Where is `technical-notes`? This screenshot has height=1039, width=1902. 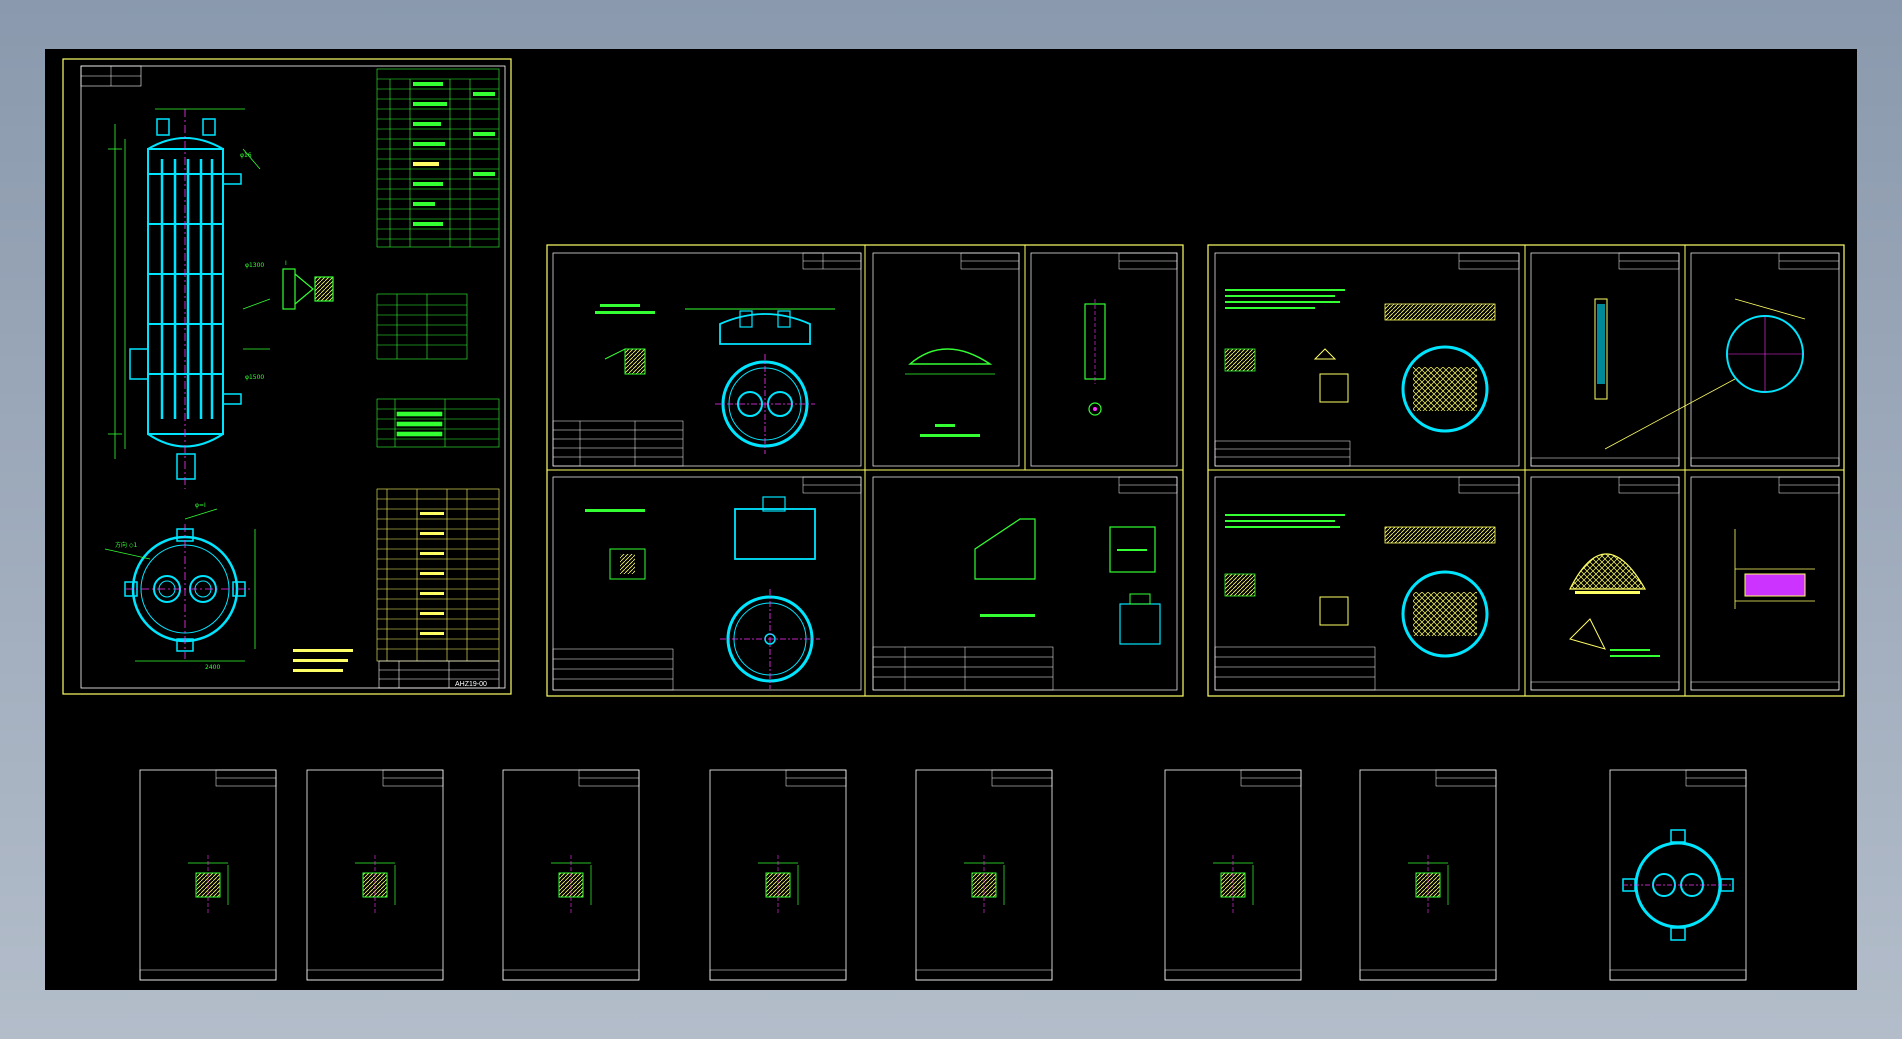
technical-notes is located at coordinates (323, 660).